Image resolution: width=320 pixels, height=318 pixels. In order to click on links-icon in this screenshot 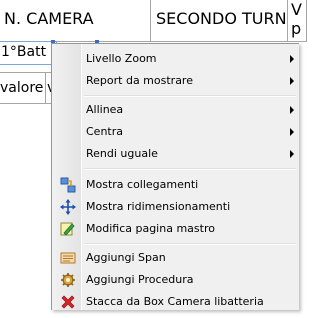, I will do `click(68, 185)`.